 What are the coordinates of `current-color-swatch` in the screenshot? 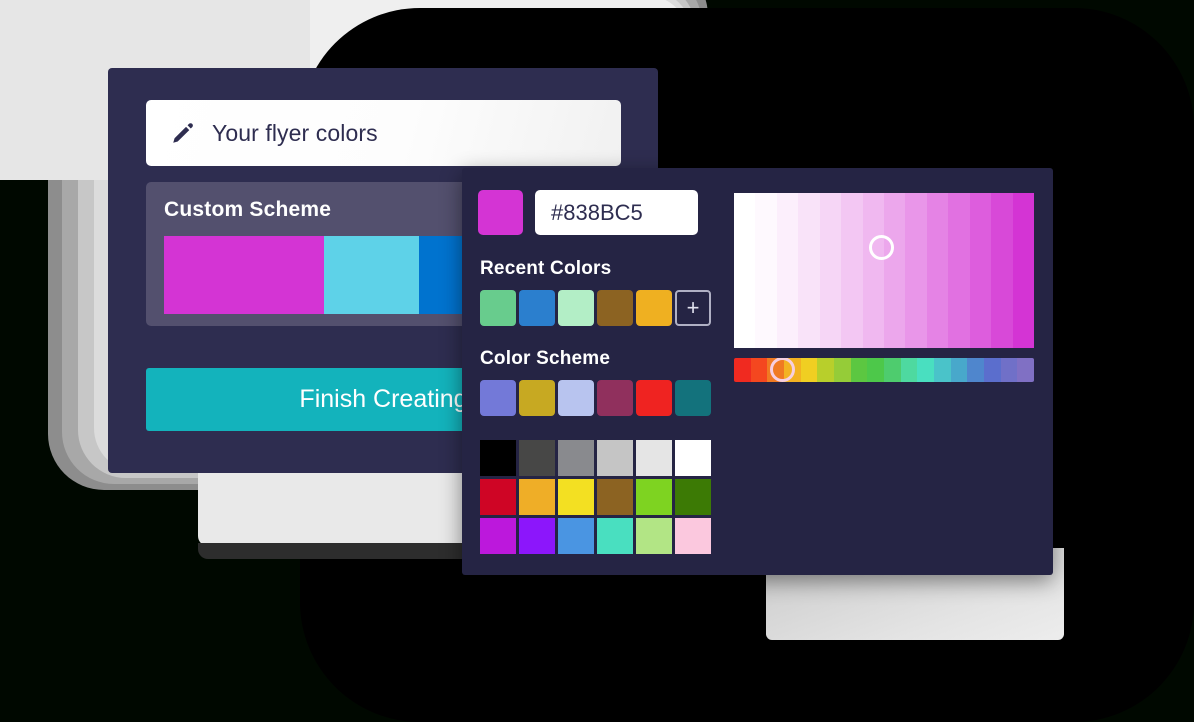 It's located at (500, 212).